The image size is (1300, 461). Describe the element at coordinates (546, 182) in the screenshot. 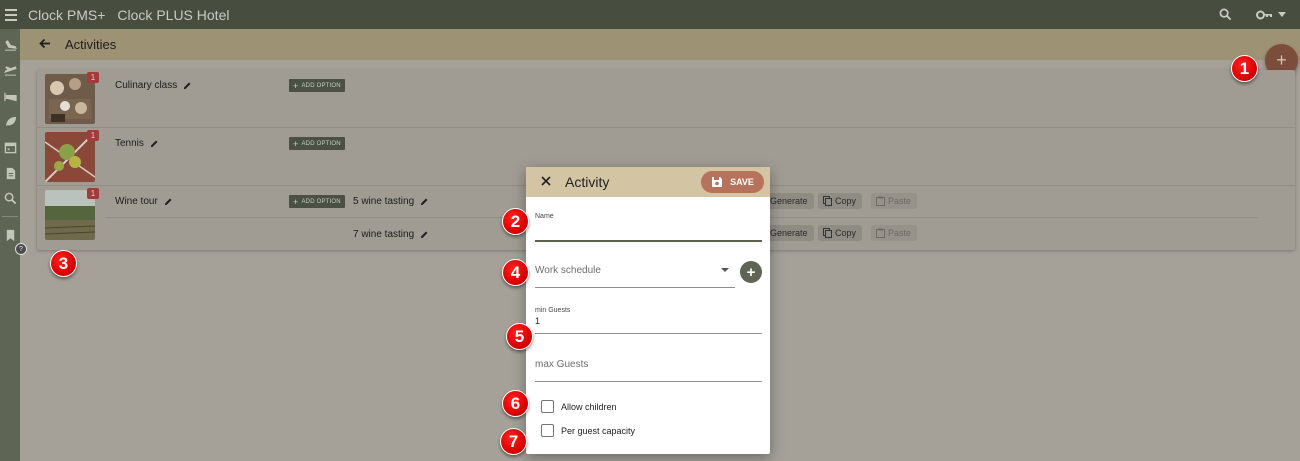

I see `close-icon` at that location.